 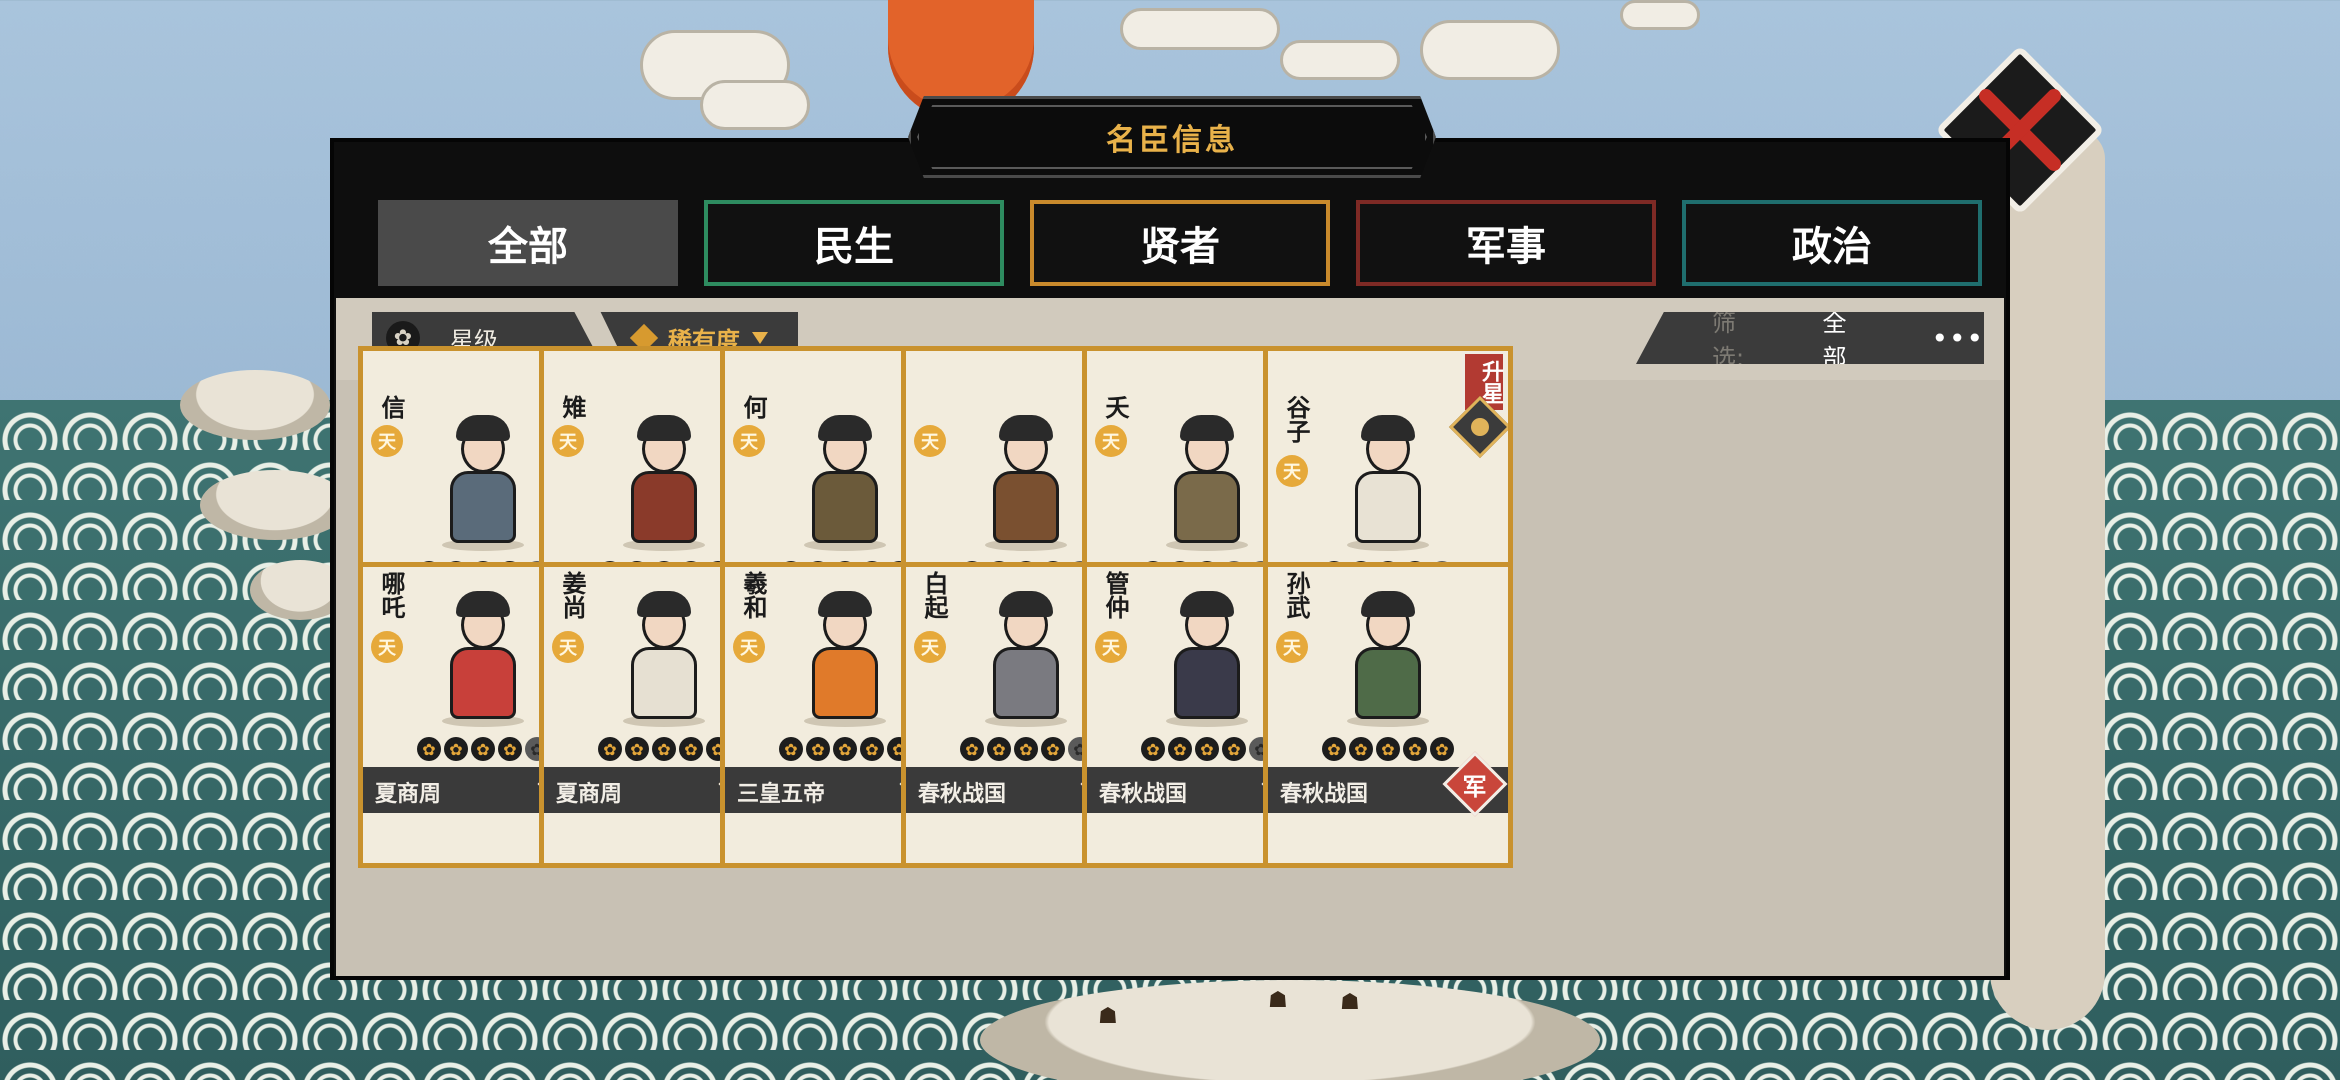 I want to click on panel-title-plaque: 名臣信息, so click(x=1172, y=137).